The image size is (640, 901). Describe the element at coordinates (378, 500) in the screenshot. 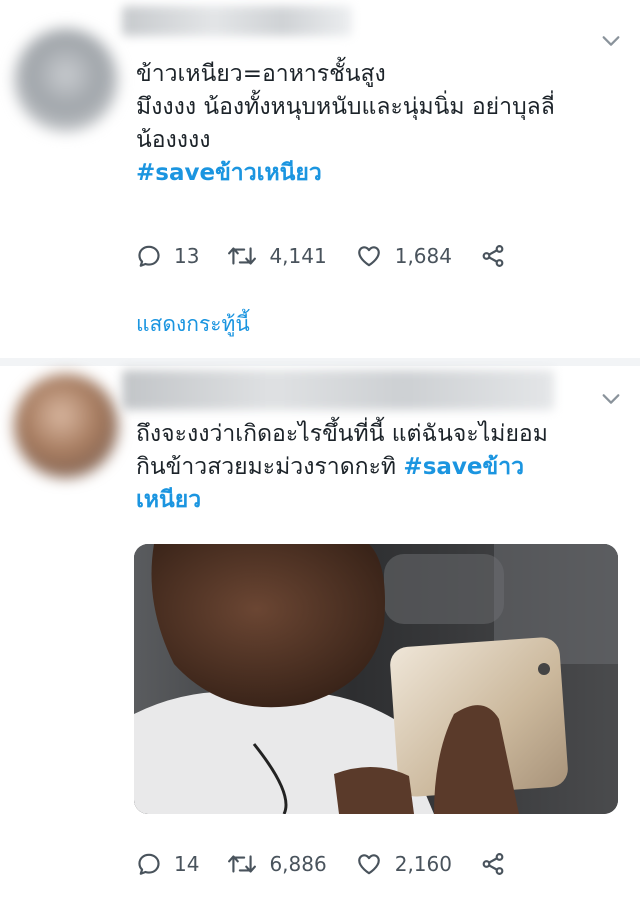

I see `hashtag-link-continued: เหนียว` at that location.